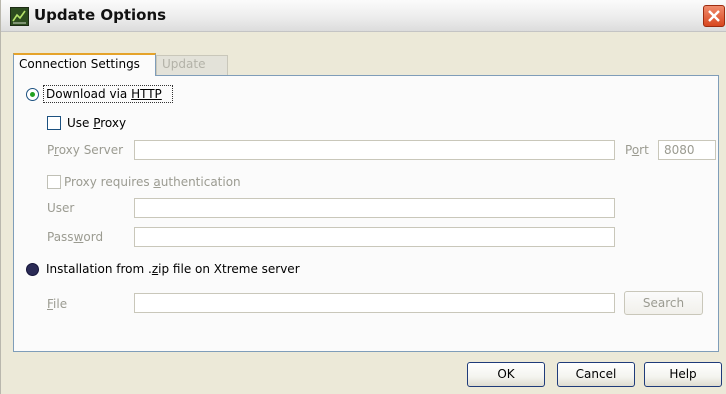  I want to click on password-label: Password, so click(75, 237).